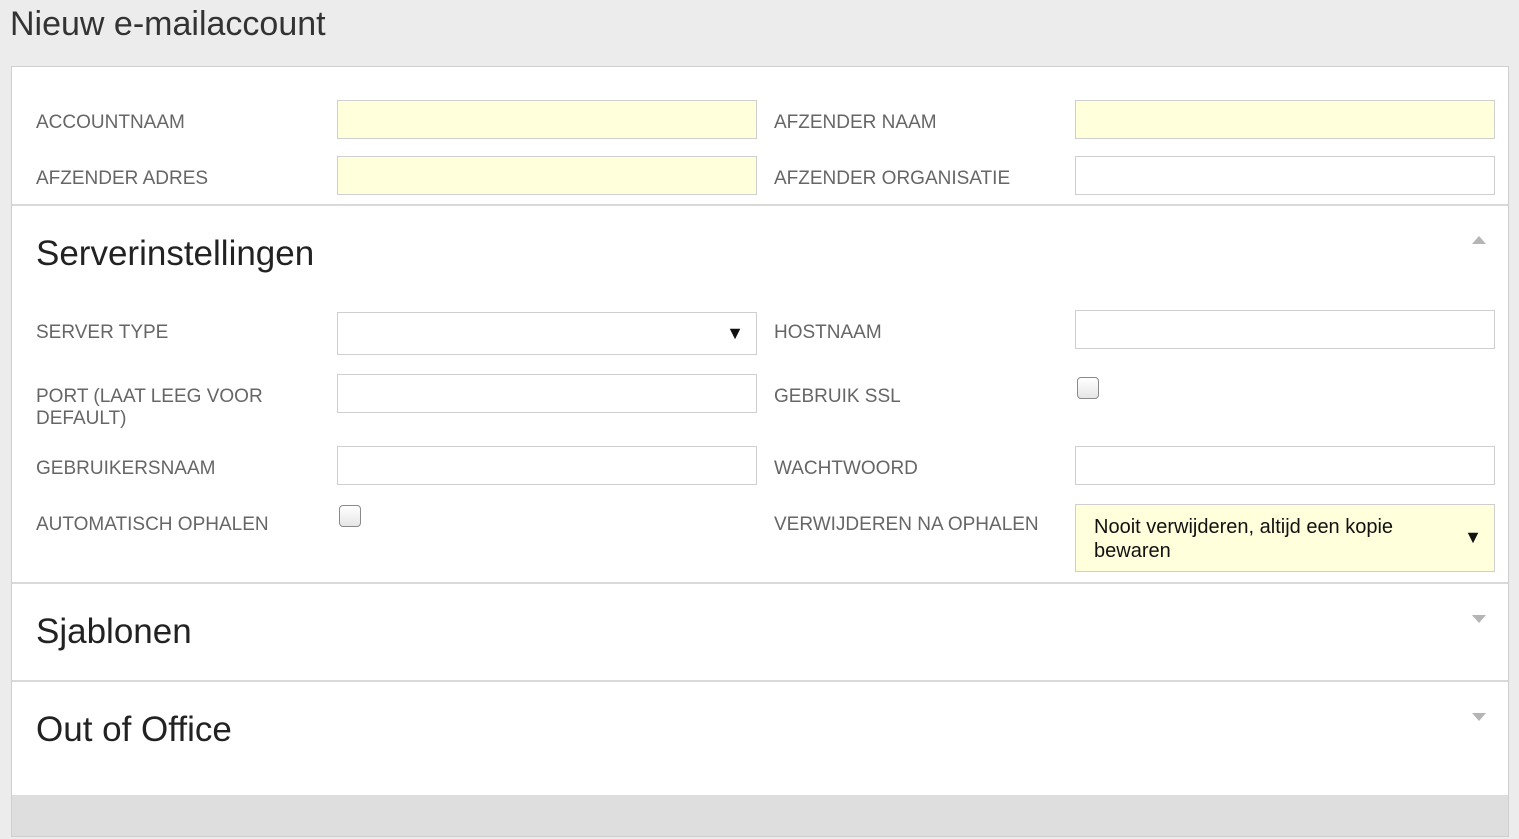  What do you see at coordinates (134, 730) in the screenshot?
I see `out-of-office-title: Out of Office` at bounding box center [134, 730].